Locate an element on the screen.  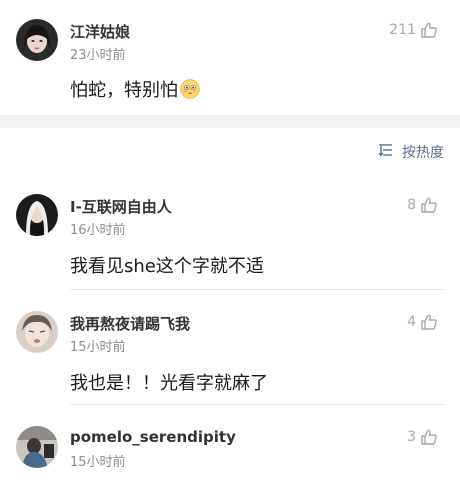
comment-body: 怕蛇，特别怕 is located at coordinates (124, 90).